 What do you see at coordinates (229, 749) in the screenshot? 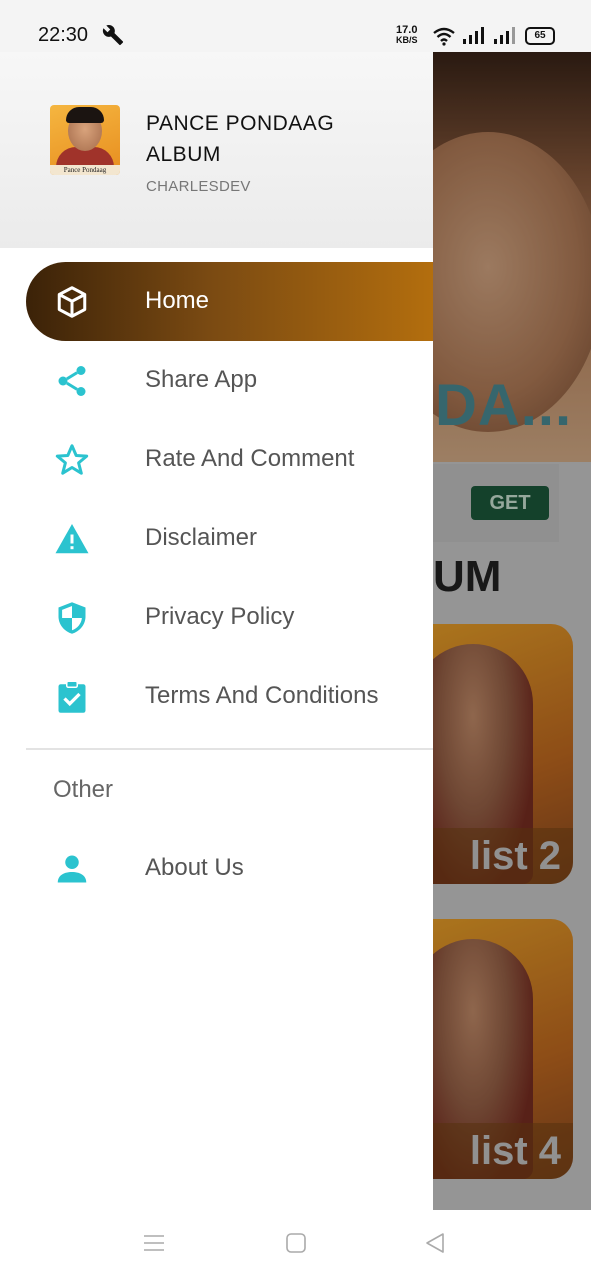
I see `menu-divider` at bounding box center [229, 749].